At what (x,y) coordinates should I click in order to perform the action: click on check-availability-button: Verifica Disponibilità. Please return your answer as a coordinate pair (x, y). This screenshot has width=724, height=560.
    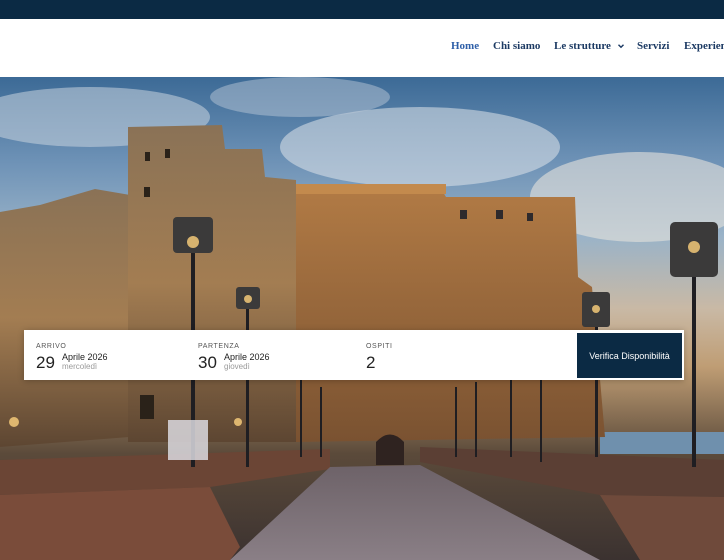
    Looking at the image, I should click on (629, 355).